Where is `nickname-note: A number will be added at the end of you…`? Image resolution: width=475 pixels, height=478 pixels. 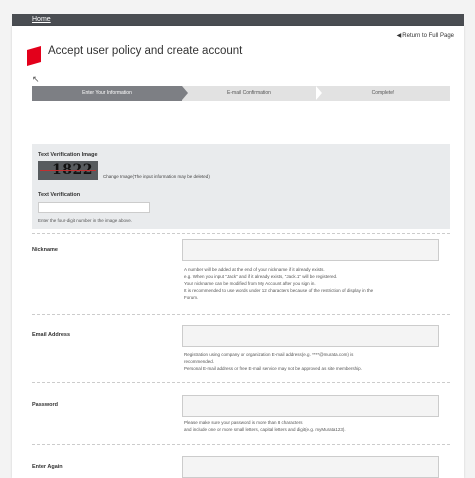
nickname-note: A number will be added at the end of you… is located at coordinates (254, 269).